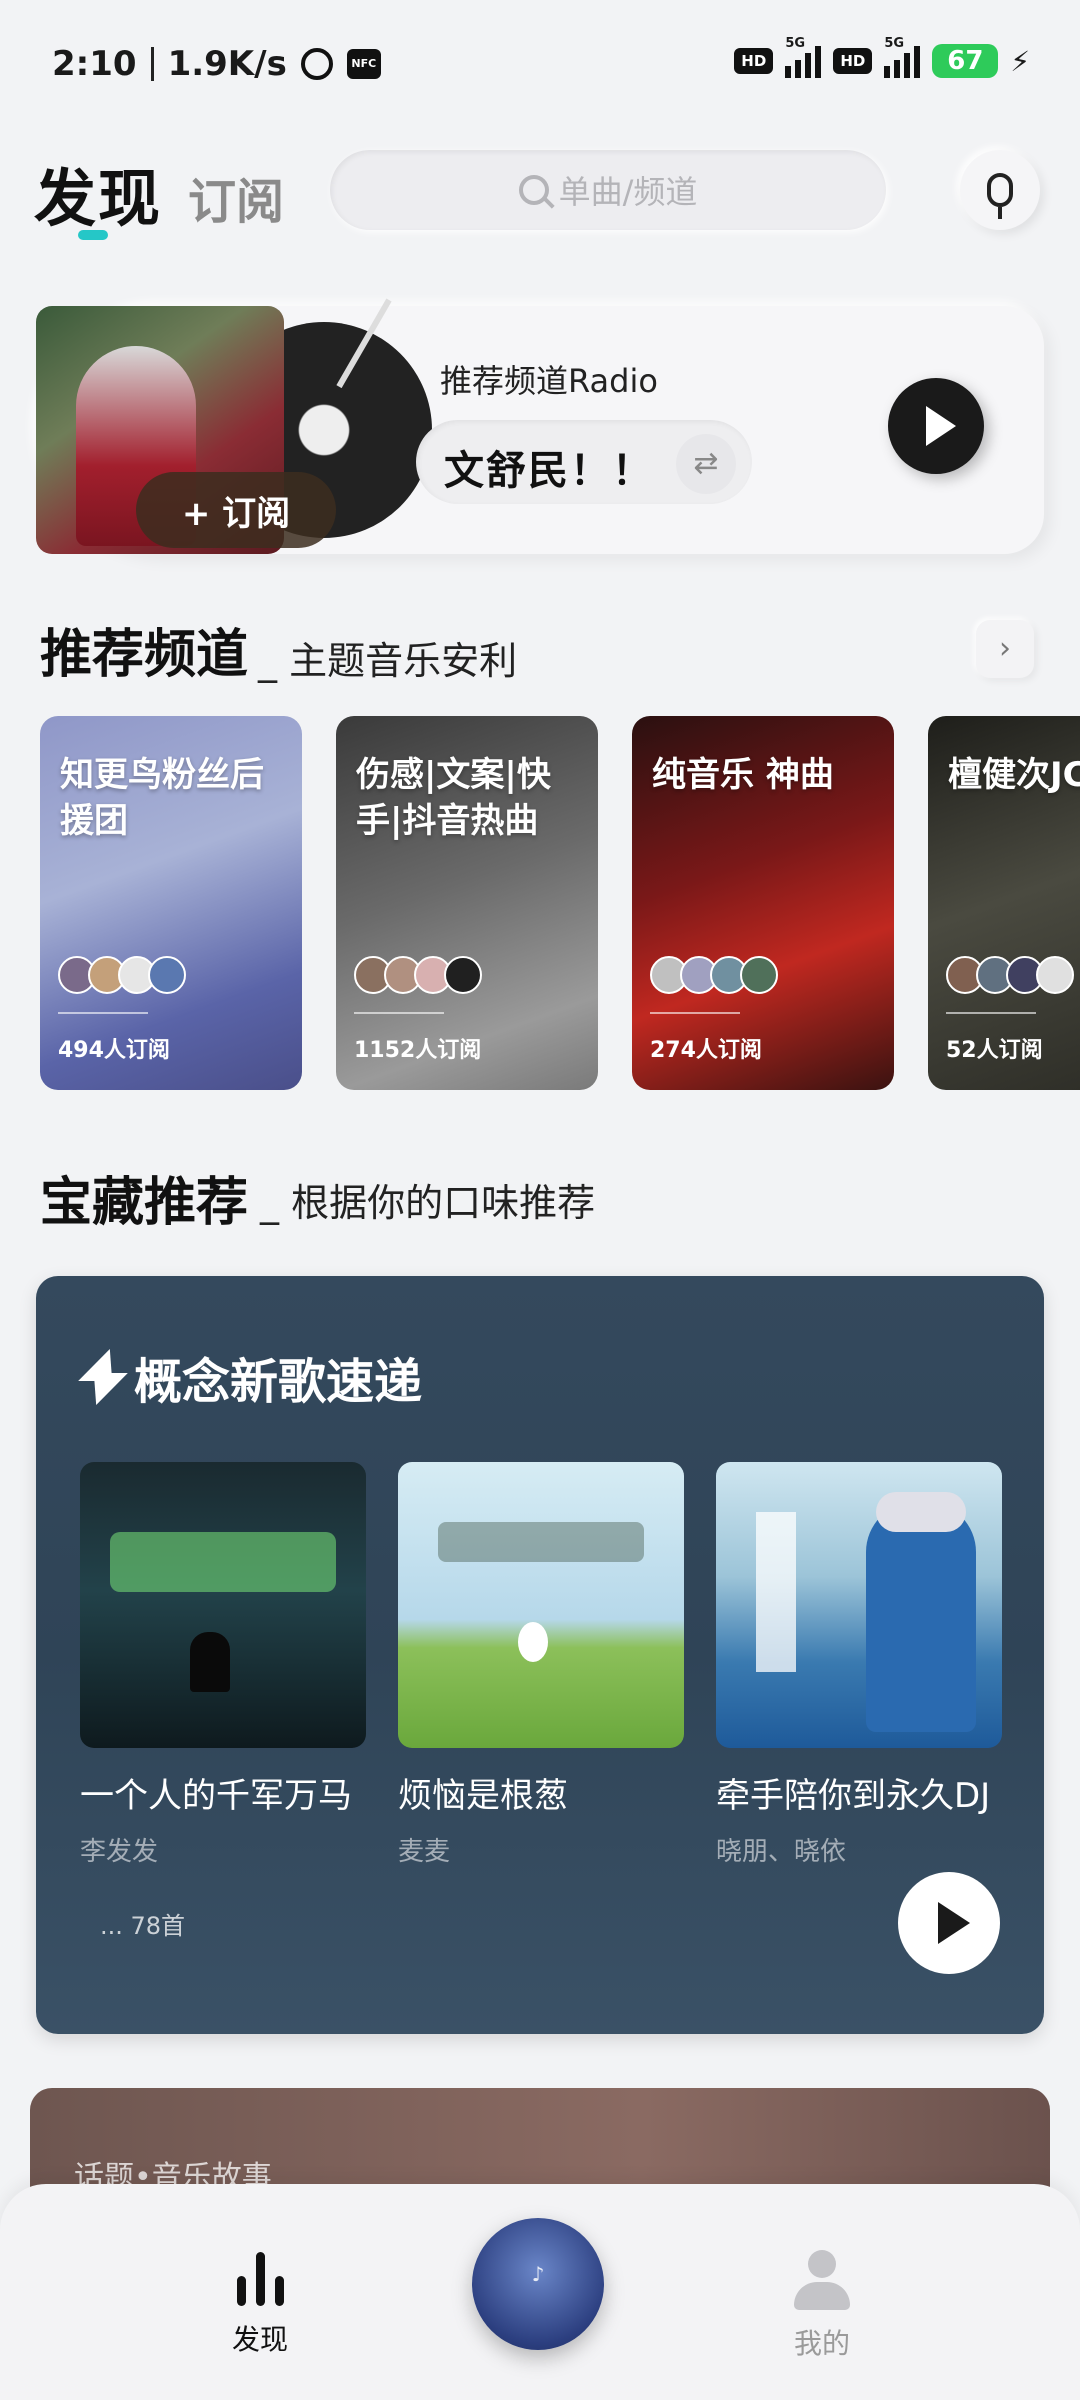 The width and height of the screenshot is (1080, 2400). What do you see at coordinates (144, 1203) in the screenshot?
I see `section-title-treasure: 宝藏推荐` at bounding box center [144, 1203].